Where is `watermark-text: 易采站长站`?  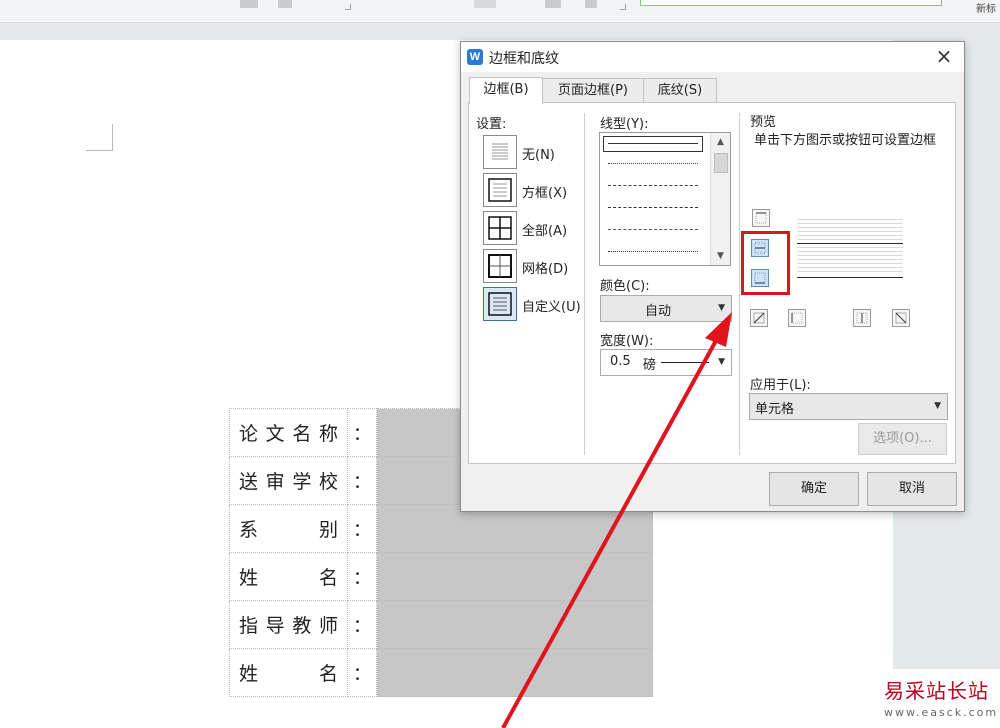
watermark-text: 易采站长站 is located at coordinates (936, 691).